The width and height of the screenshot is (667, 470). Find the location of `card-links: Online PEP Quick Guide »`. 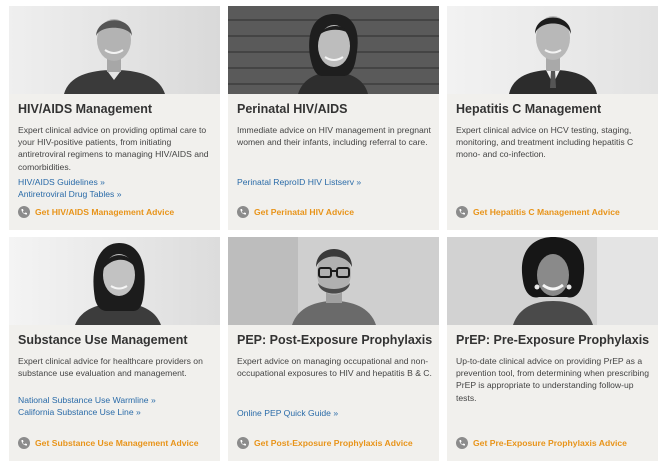

card-links: Online PEP Quick Guide » is located at coordinates (287, 413).